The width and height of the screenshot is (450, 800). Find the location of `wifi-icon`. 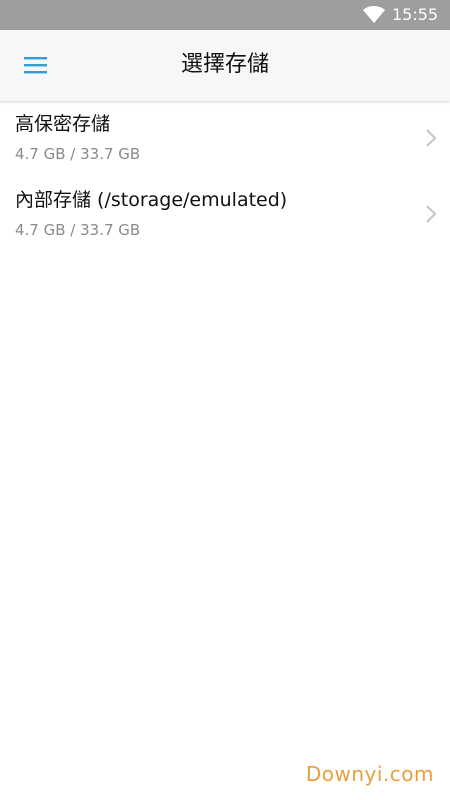

wifi-icon is located at coordinates (374, 14).